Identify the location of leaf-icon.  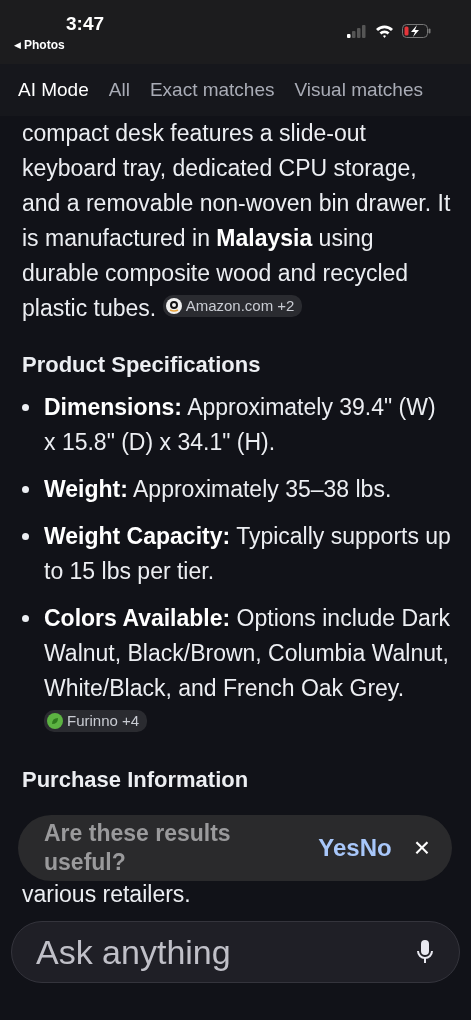
(55, 721).